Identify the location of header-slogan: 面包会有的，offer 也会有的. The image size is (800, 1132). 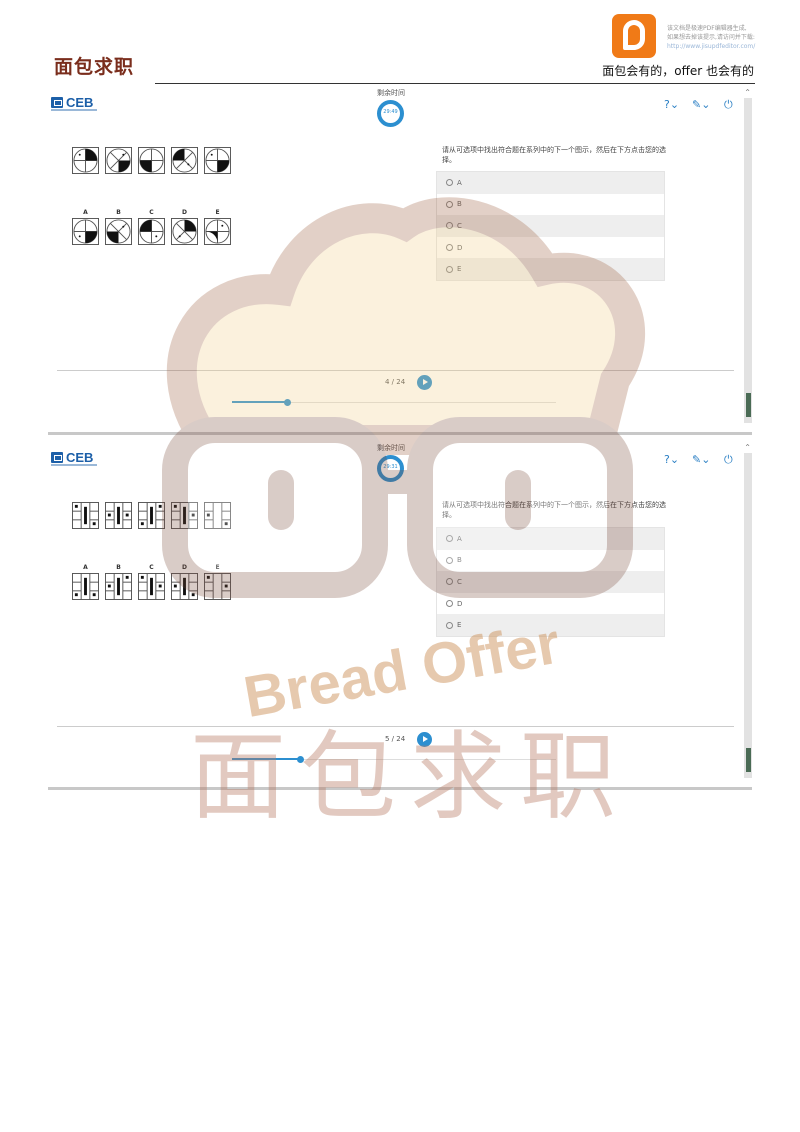
(678, 71).